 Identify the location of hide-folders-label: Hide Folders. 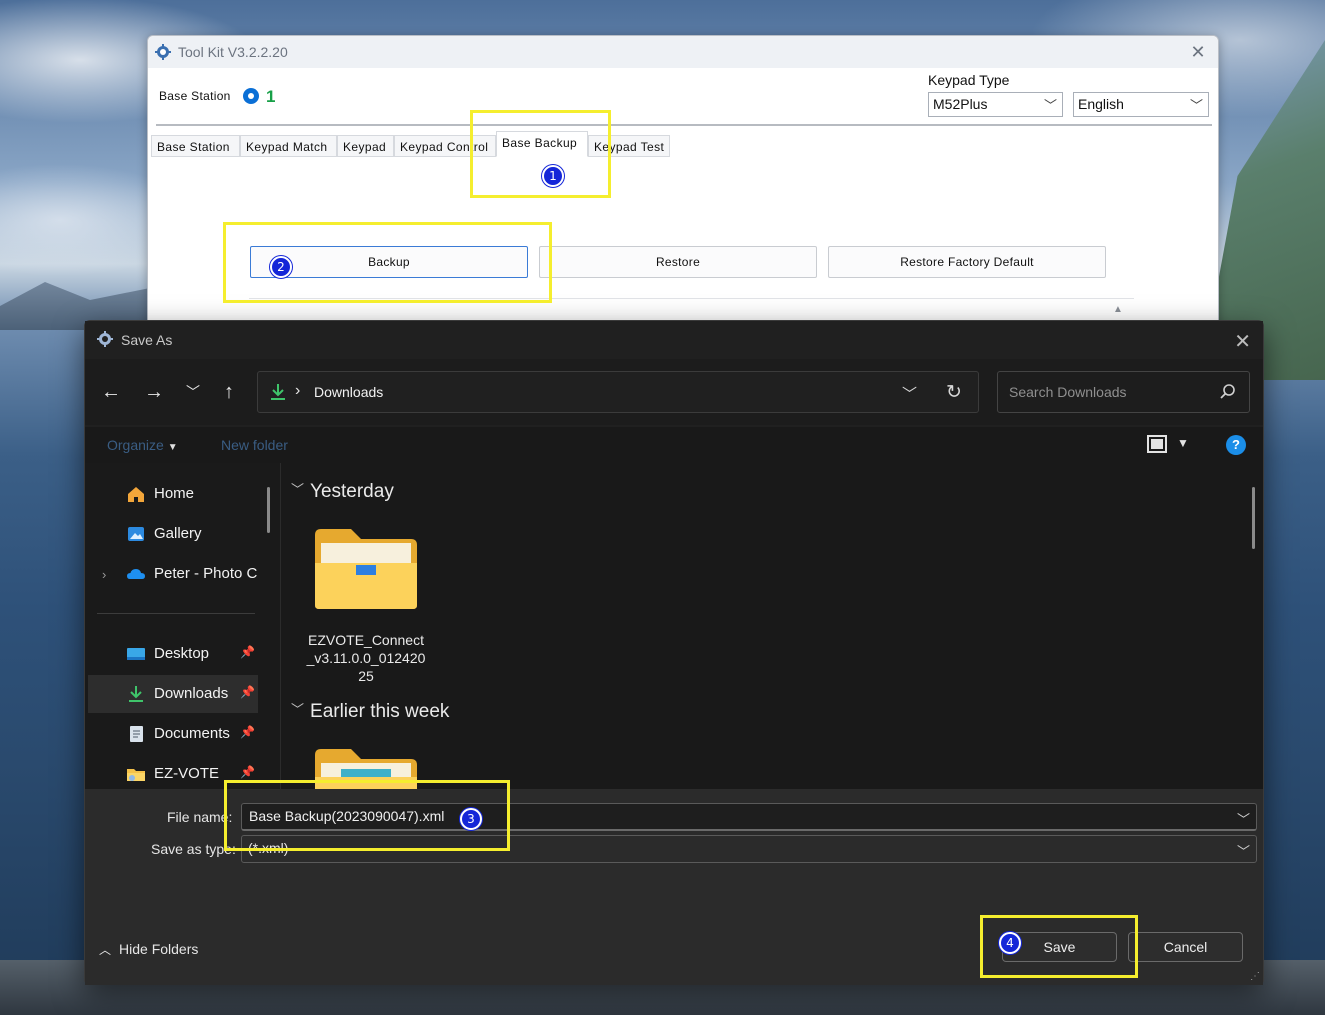
(159, 949).